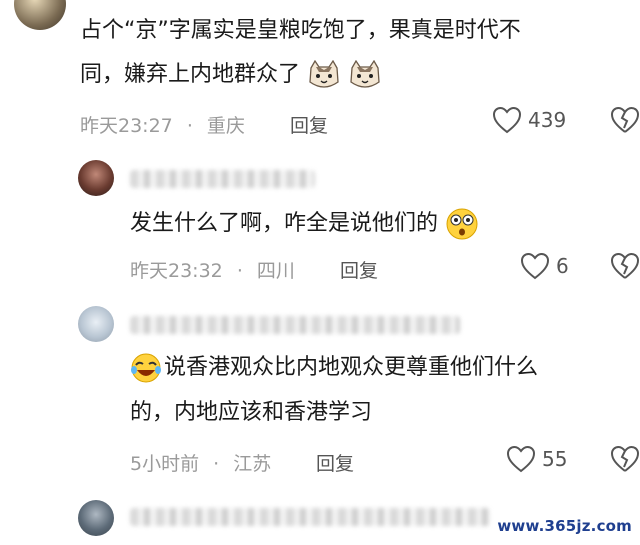 This screenshot has height=545, width=640. What do you see at coordinates (225, 126) in the screenshot?
I see `comment-location: 重庆` at bounding box center [225, 126].